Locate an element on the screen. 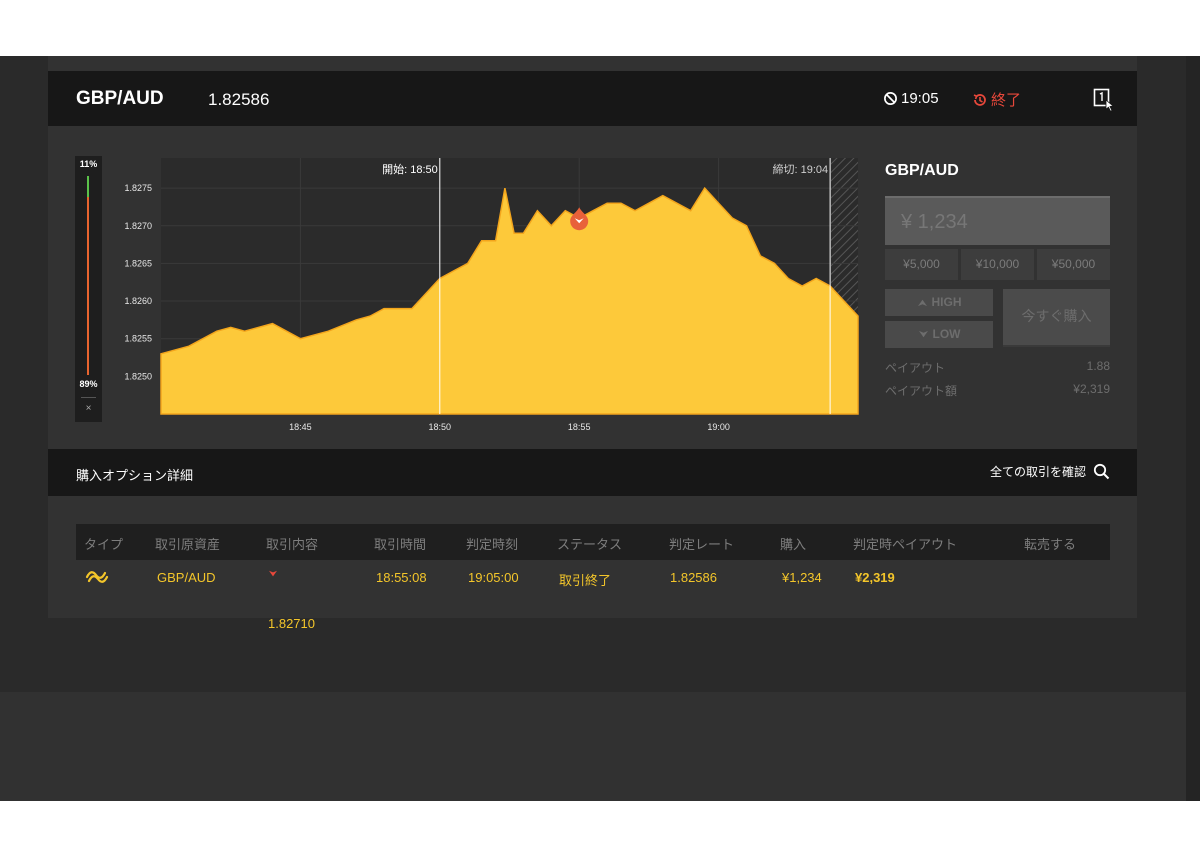  low-button: LOW is located at coordinates (939, 334).